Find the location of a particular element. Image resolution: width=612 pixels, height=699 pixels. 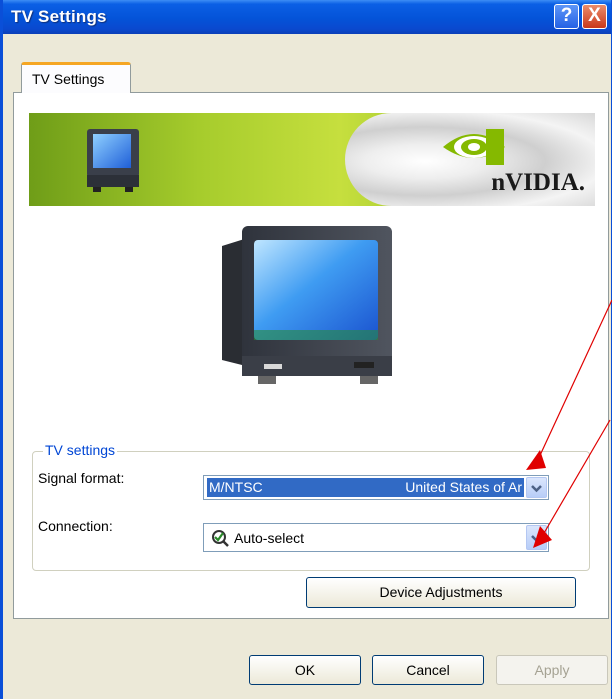

tab-tv-settings: TV Settings is located at coordinates (76, 77).